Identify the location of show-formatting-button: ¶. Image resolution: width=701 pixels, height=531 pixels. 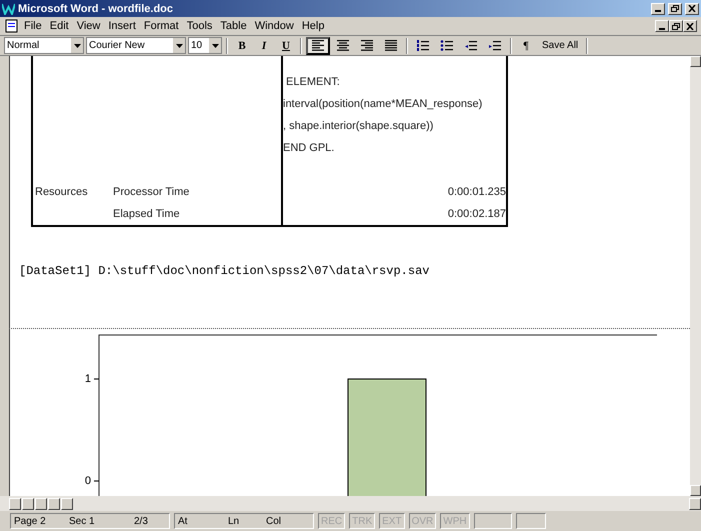
(526, 45).